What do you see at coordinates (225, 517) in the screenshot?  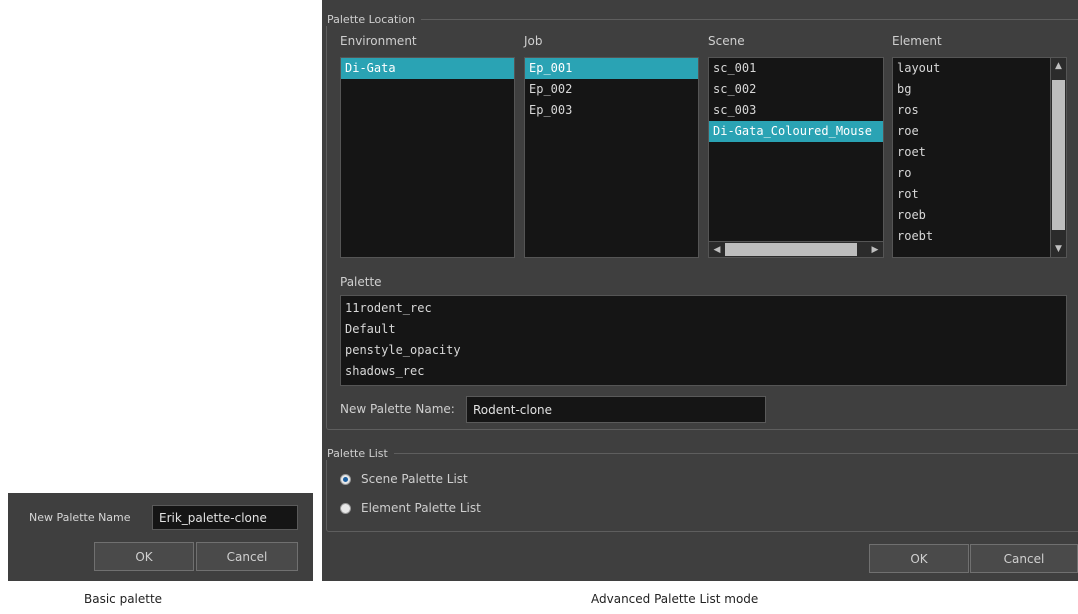 I see `basic-new-palette-name-input: Erik_palette-clone` at bounding box center [225, 517].